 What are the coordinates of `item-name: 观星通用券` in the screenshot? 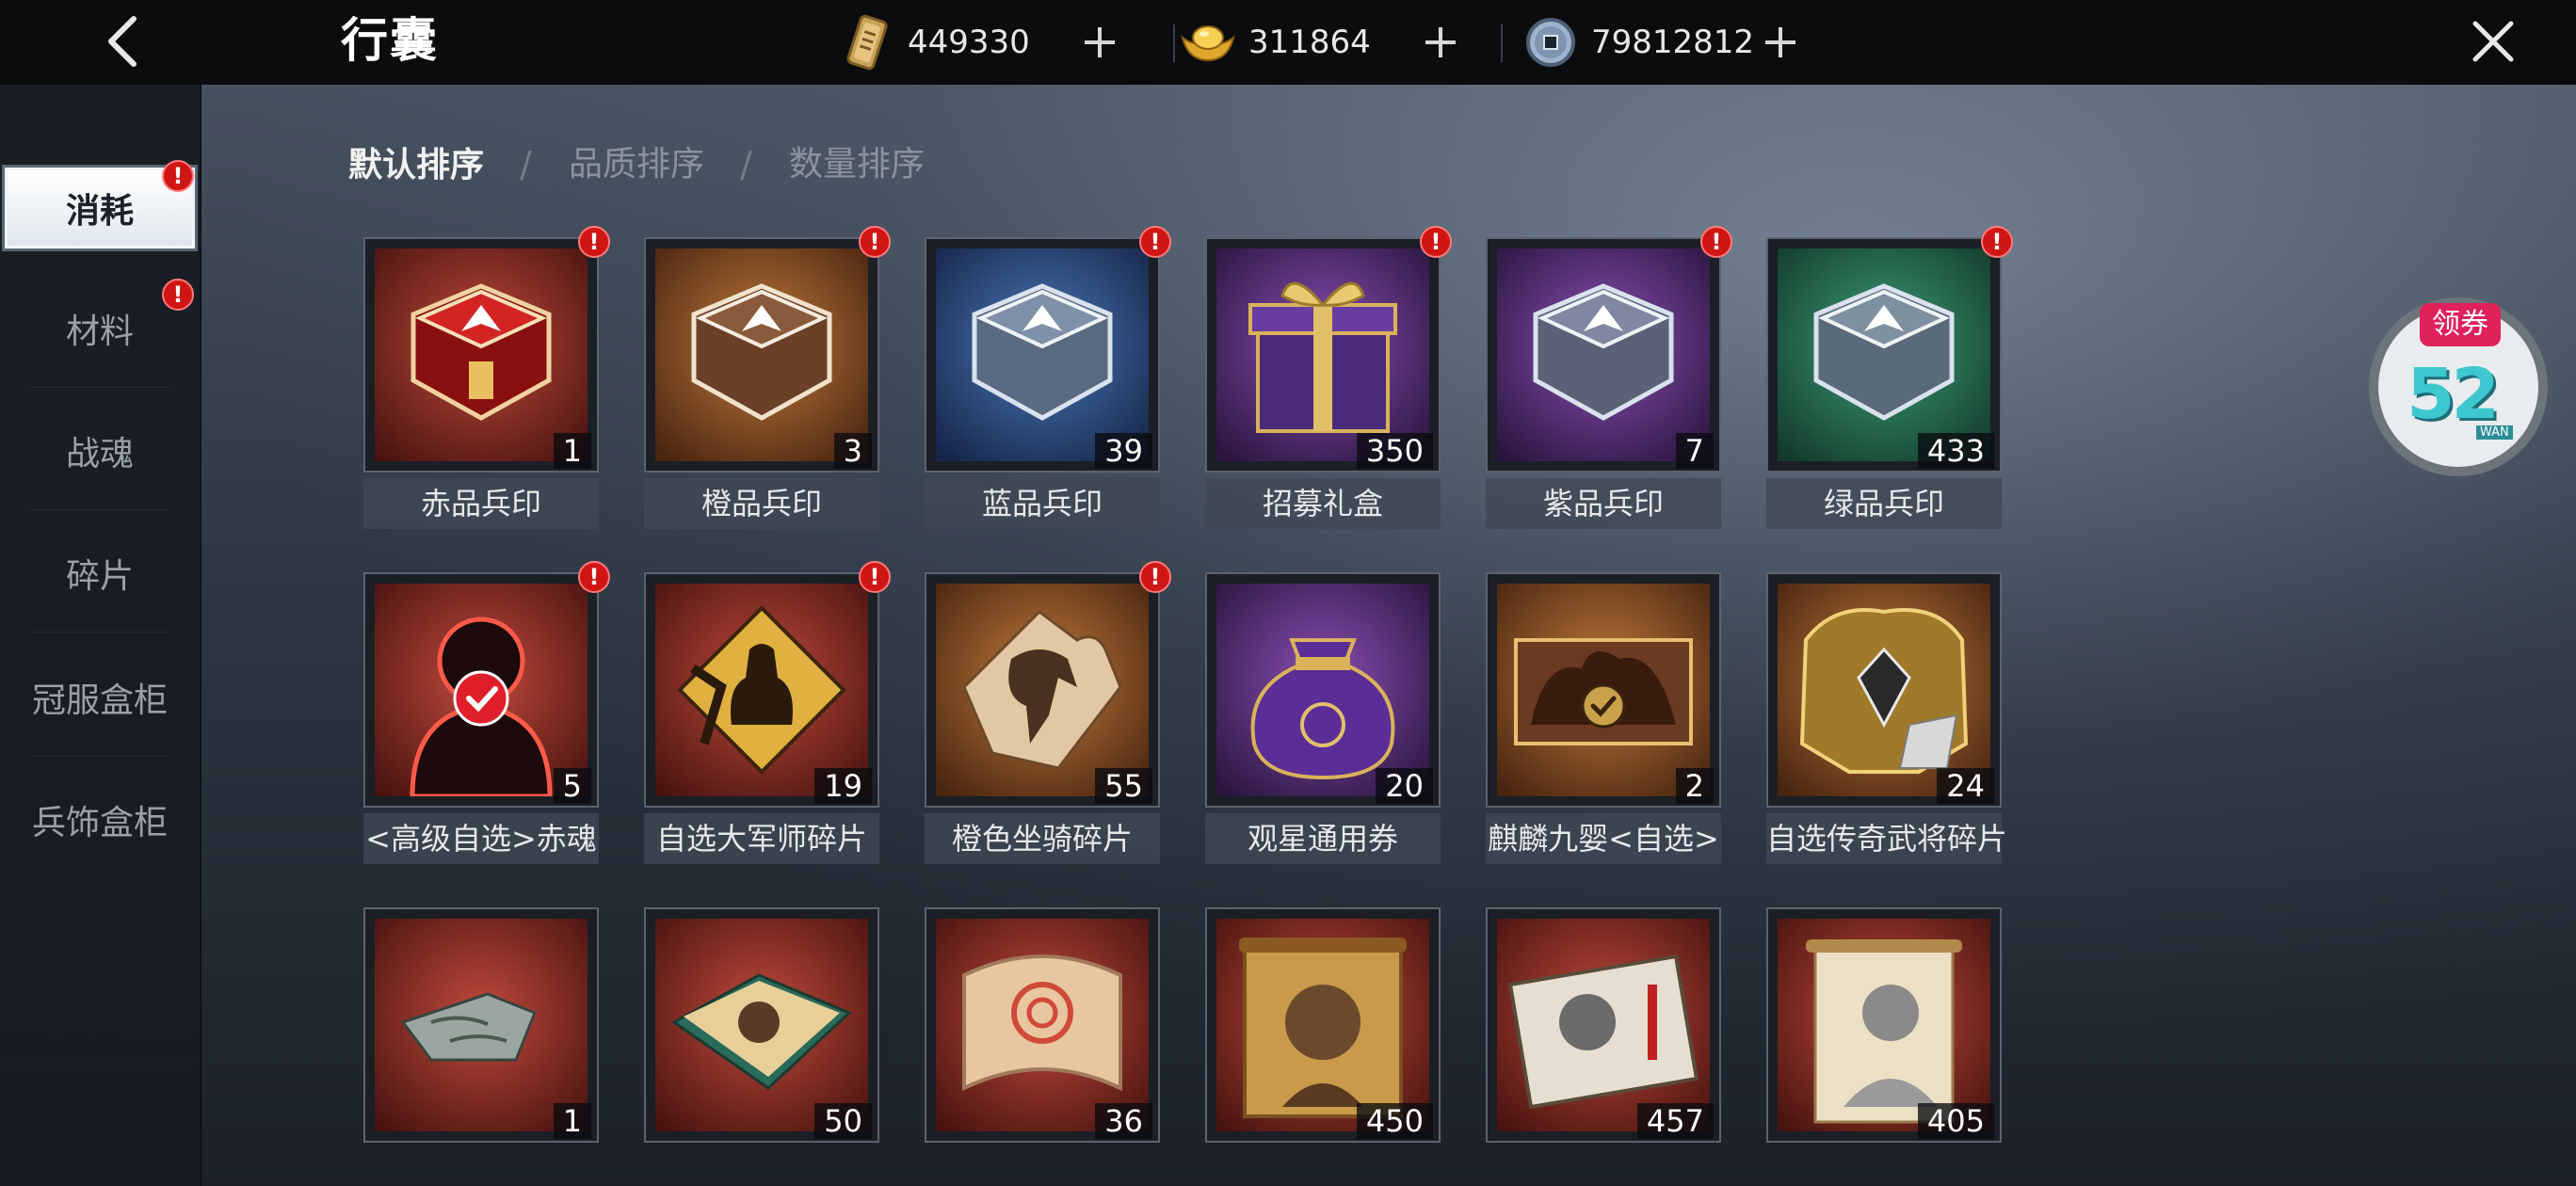 It's located at (1323, 838).